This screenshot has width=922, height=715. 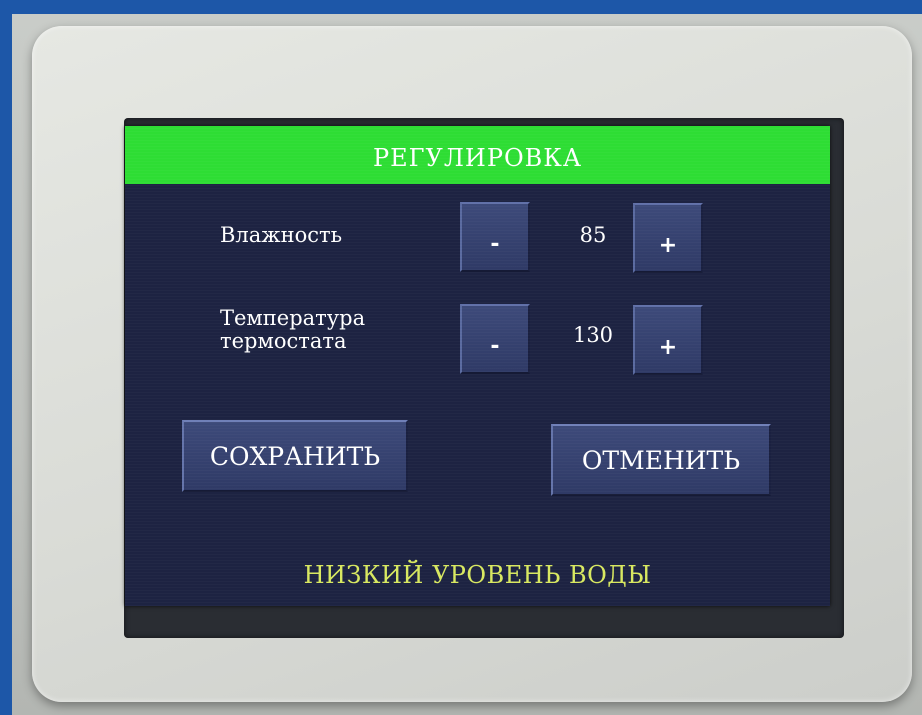 I want to click on save-button-label: СОХРАНИТЬ, so click(x=295, y=456).